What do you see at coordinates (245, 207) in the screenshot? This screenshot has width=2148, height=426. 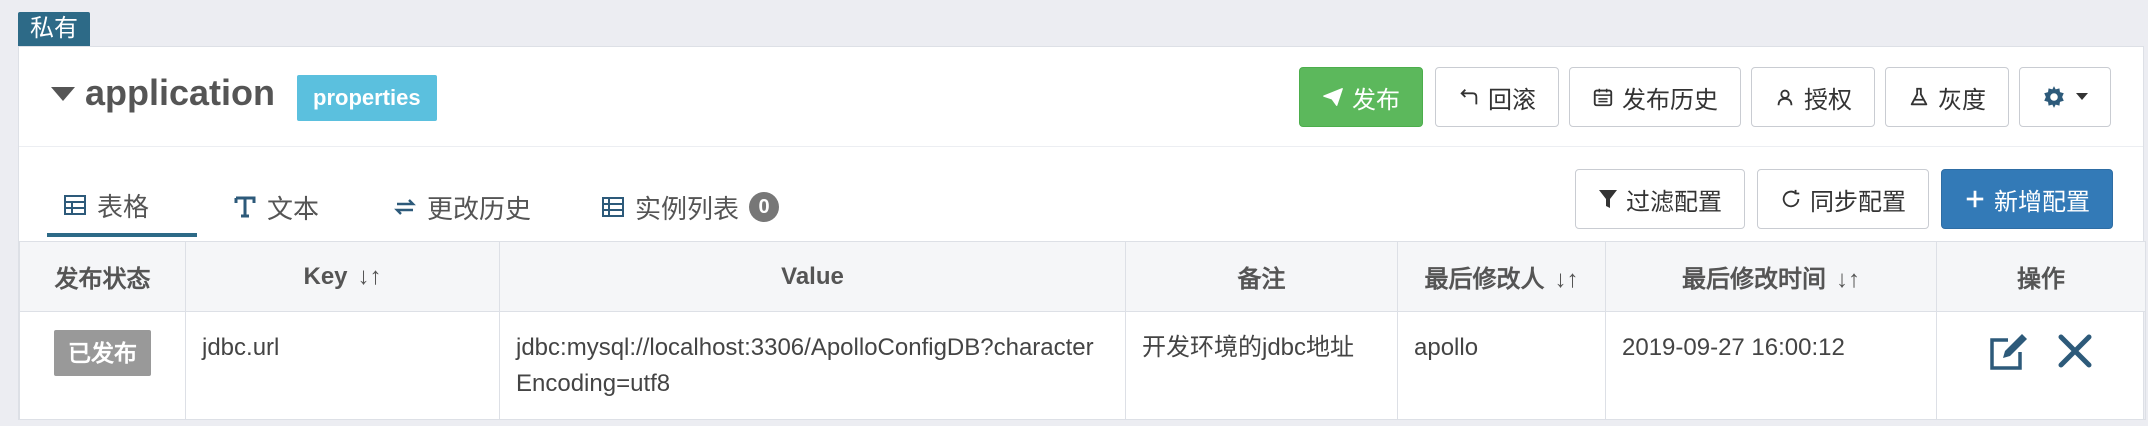 I see `text-icon` at bounding box center [245, 207].